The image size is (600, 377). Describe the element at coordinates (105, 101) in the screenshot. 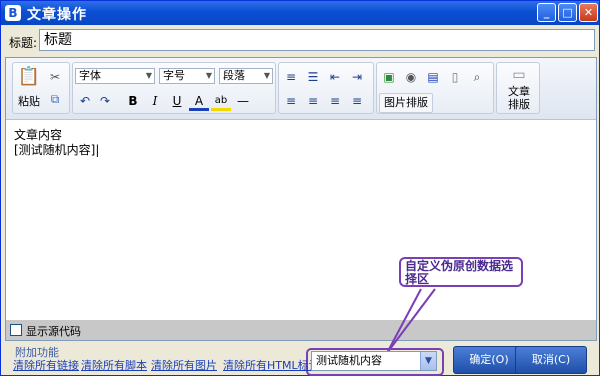

I see `redo-icon: ↷` at that location.